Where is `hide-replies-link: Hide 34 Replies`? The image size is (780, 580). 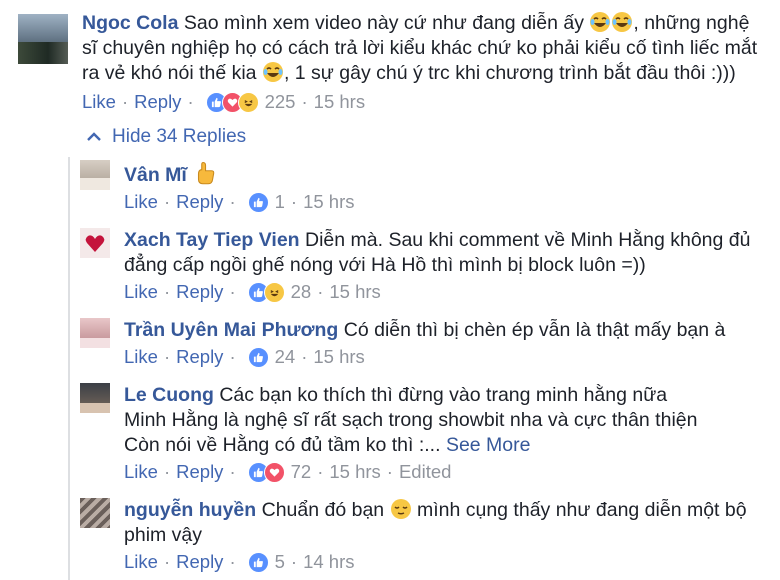 hide-replies-link: Hide 34 Replies is located at coordinates (166, 137).